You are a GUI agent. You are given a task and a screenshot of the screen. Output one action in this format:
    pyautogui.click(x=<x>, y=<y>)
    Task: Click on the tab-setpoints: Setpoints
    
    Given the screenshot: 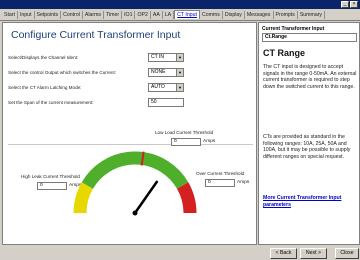 What is the action you would take?
    pyautogui.click(x=48, y=14)
    